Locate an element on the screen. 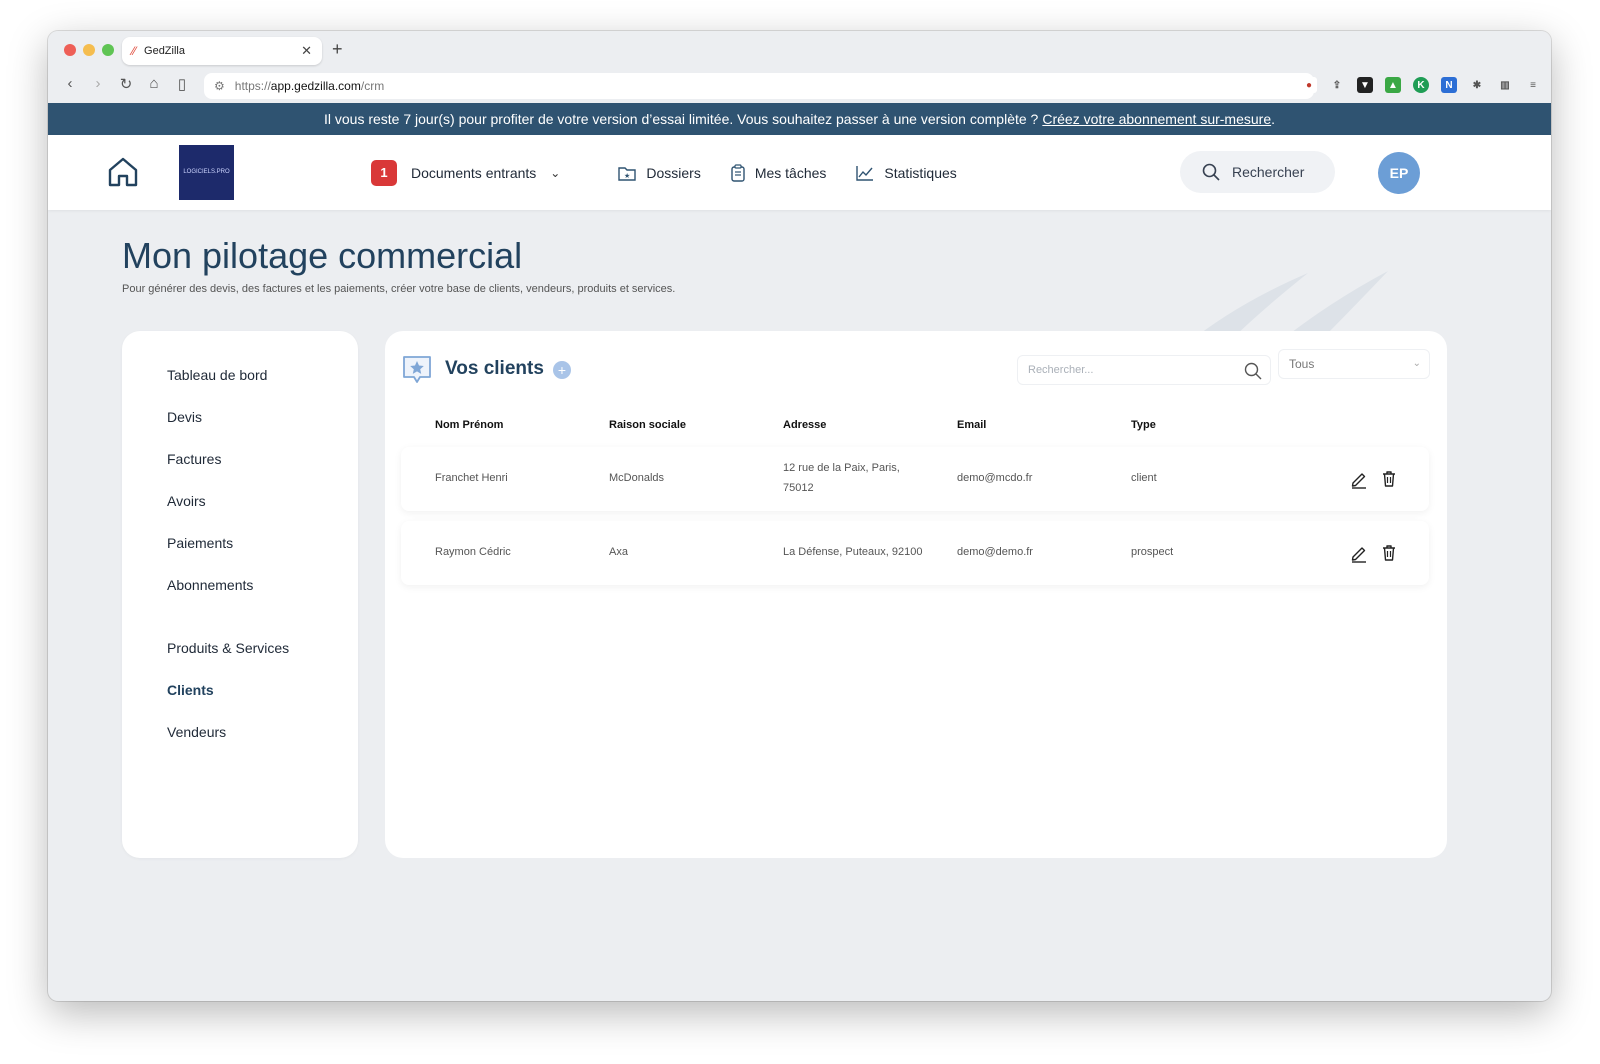 The height and width of the screenshot is (1064, 1600). client-company: McDonalds is located at coordinates (637, 478).